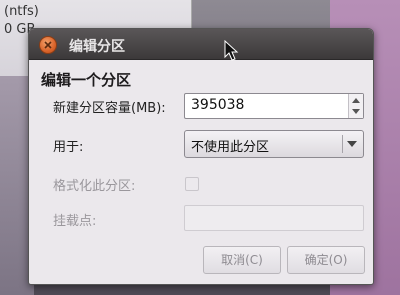 This screenshot has width=400, height=295. Describe the element at coordinates (97, 47) in the screenshot. I see `dialog-title: 编辑分区` at that location.